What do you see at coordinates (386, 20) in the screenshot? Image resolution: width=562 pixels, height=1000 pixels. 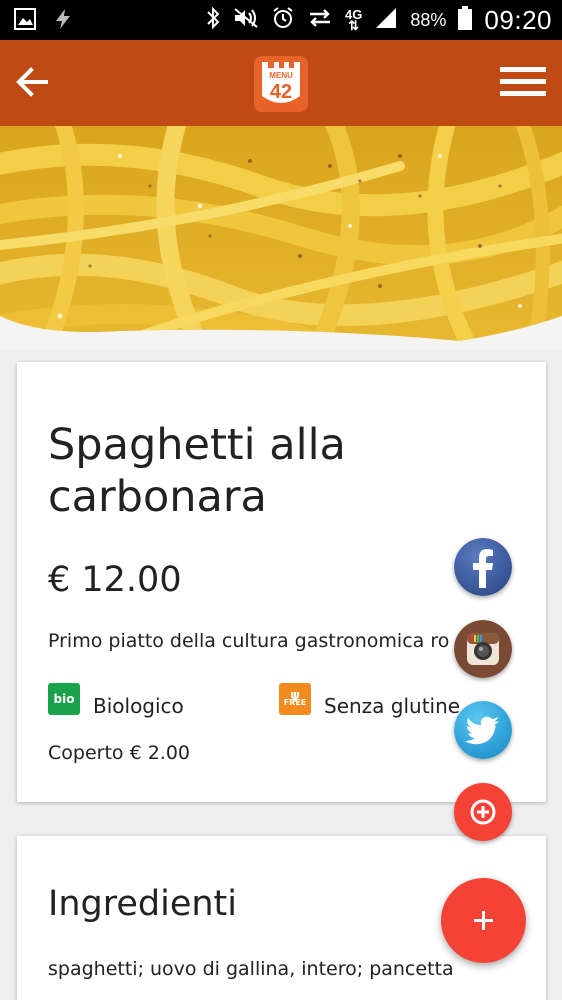 I see `signal-icon` at bounding box center [386, 20].